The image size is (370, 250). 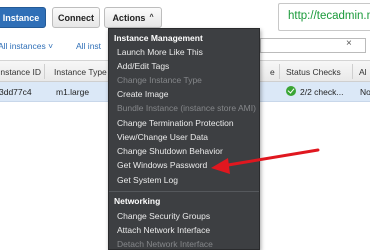 I want to click on menu-item-user-data: View/Change User Data, so click(x=184, y=137).